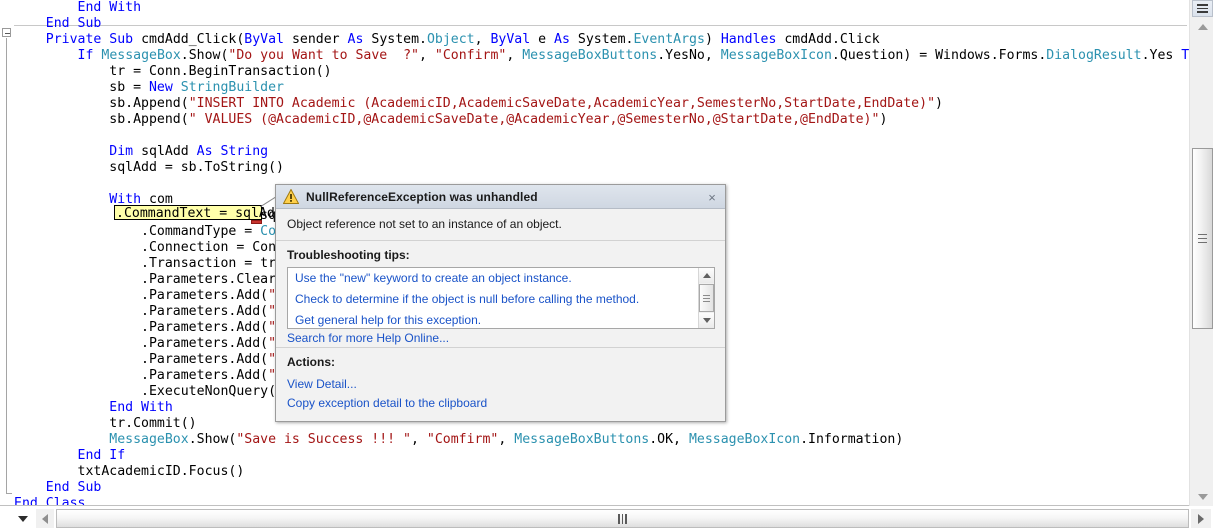 Image resolution: width=1213 pixels, height=529 pixels. I want to click on horizontal-scroll-track, so click(622, 518).